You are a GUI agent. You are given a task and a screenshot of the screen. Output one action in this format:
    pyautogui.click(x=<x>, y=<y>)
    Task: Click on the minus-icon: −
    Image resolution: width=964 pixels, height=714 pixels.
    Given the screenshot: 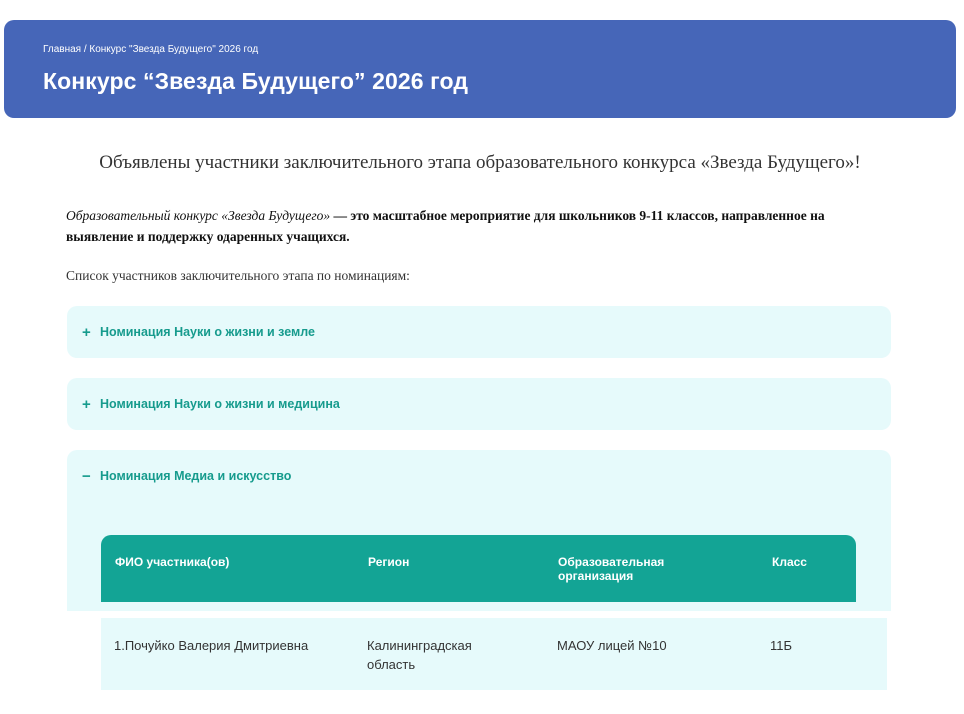 What is the action you would take?
    pyautogui.click(x=91, y=476)
    